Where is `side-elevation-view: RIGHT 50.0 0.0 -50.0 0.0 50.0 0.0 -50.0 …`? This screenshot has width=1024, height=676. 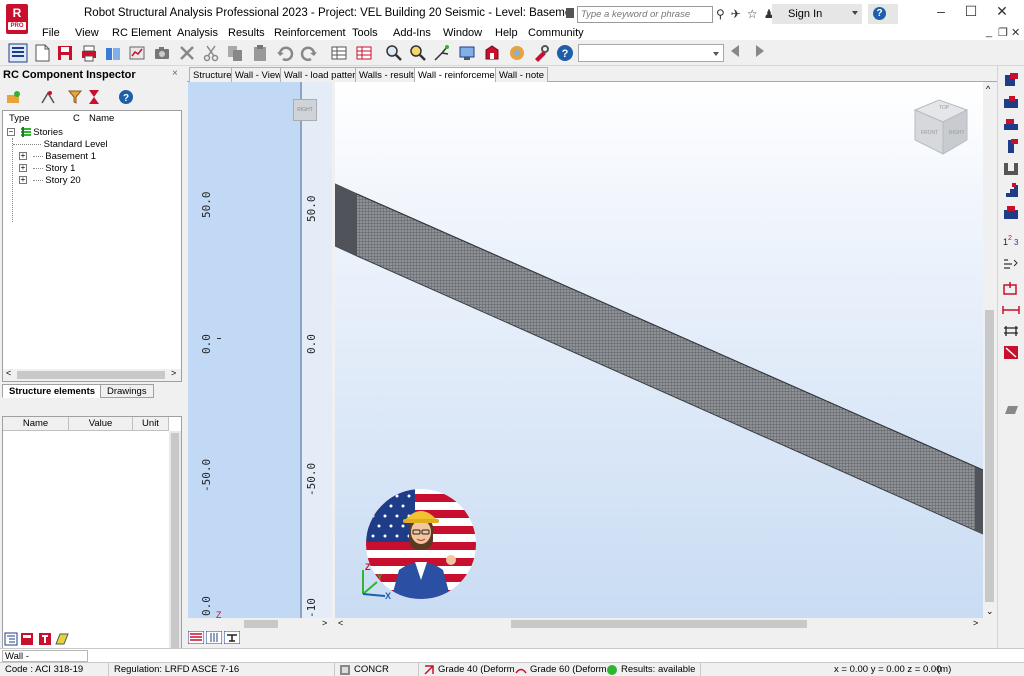 side-elevation-view: RIGHT 50.0 0.0 -50.0 0.0 50.0 0.0 -50.0 … is located at coordinates (260, 350).